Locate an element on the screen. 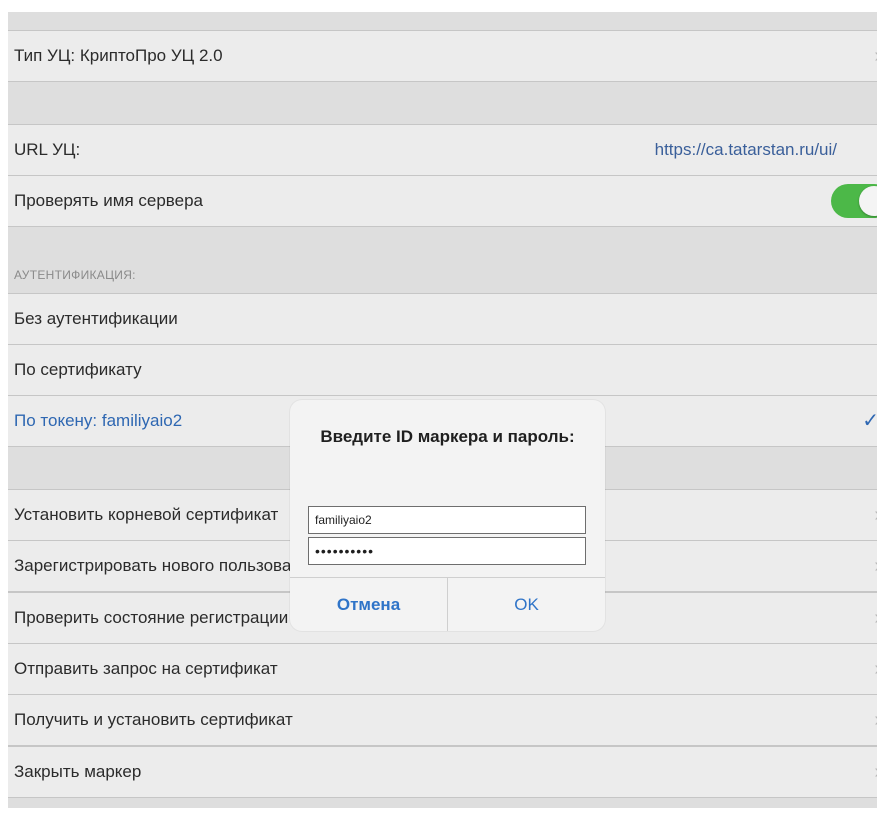 The width and height of the screenshot is (877, 814). send-cert-request-label: Отправить запрос на сертификат is located at coordinates (146, 668).